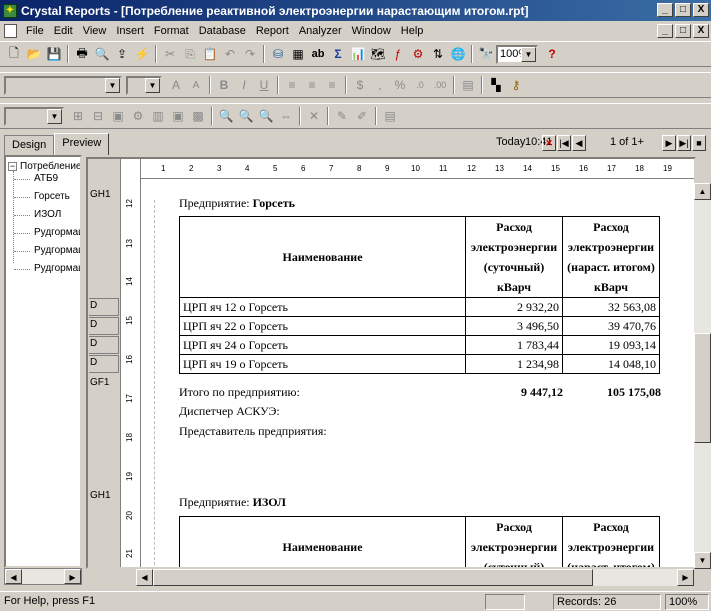 The width and height of the screenshot is (711, 611). What do you see at coordinates (144, 85) in the screenshot?
I see `font-size-combo: ▼` at bounding box center [144, 85].